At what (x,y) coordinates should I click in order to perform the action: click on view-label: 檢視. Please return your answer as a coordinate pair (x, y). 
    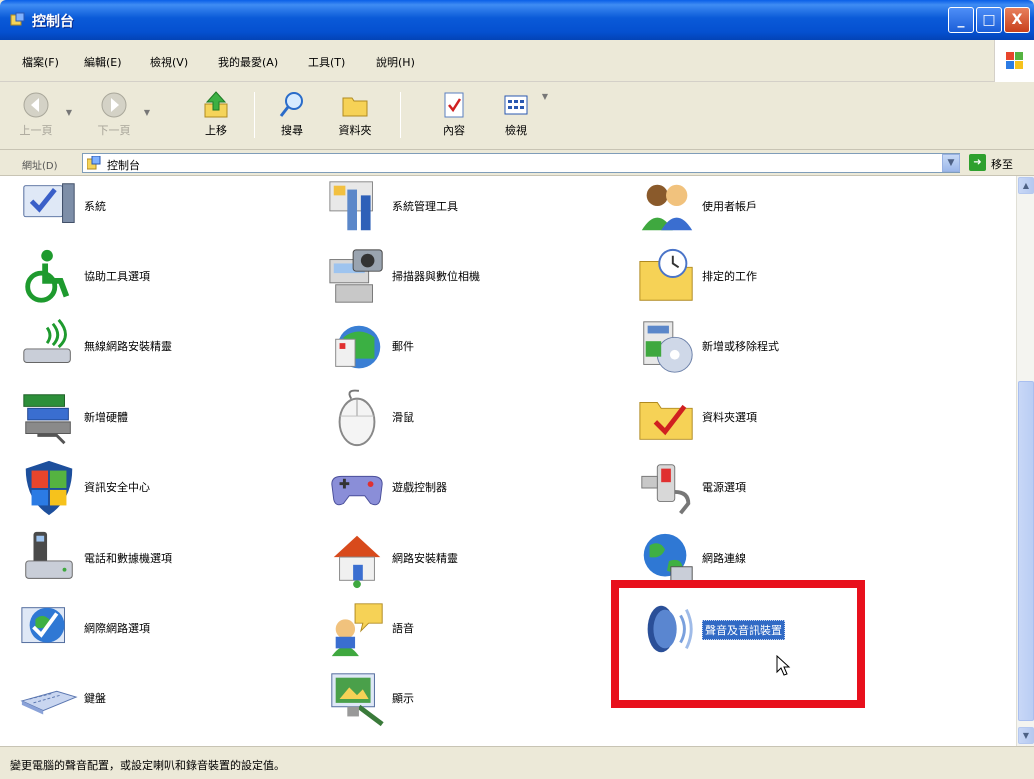
    Looking at the image, I should click on (516, 130).